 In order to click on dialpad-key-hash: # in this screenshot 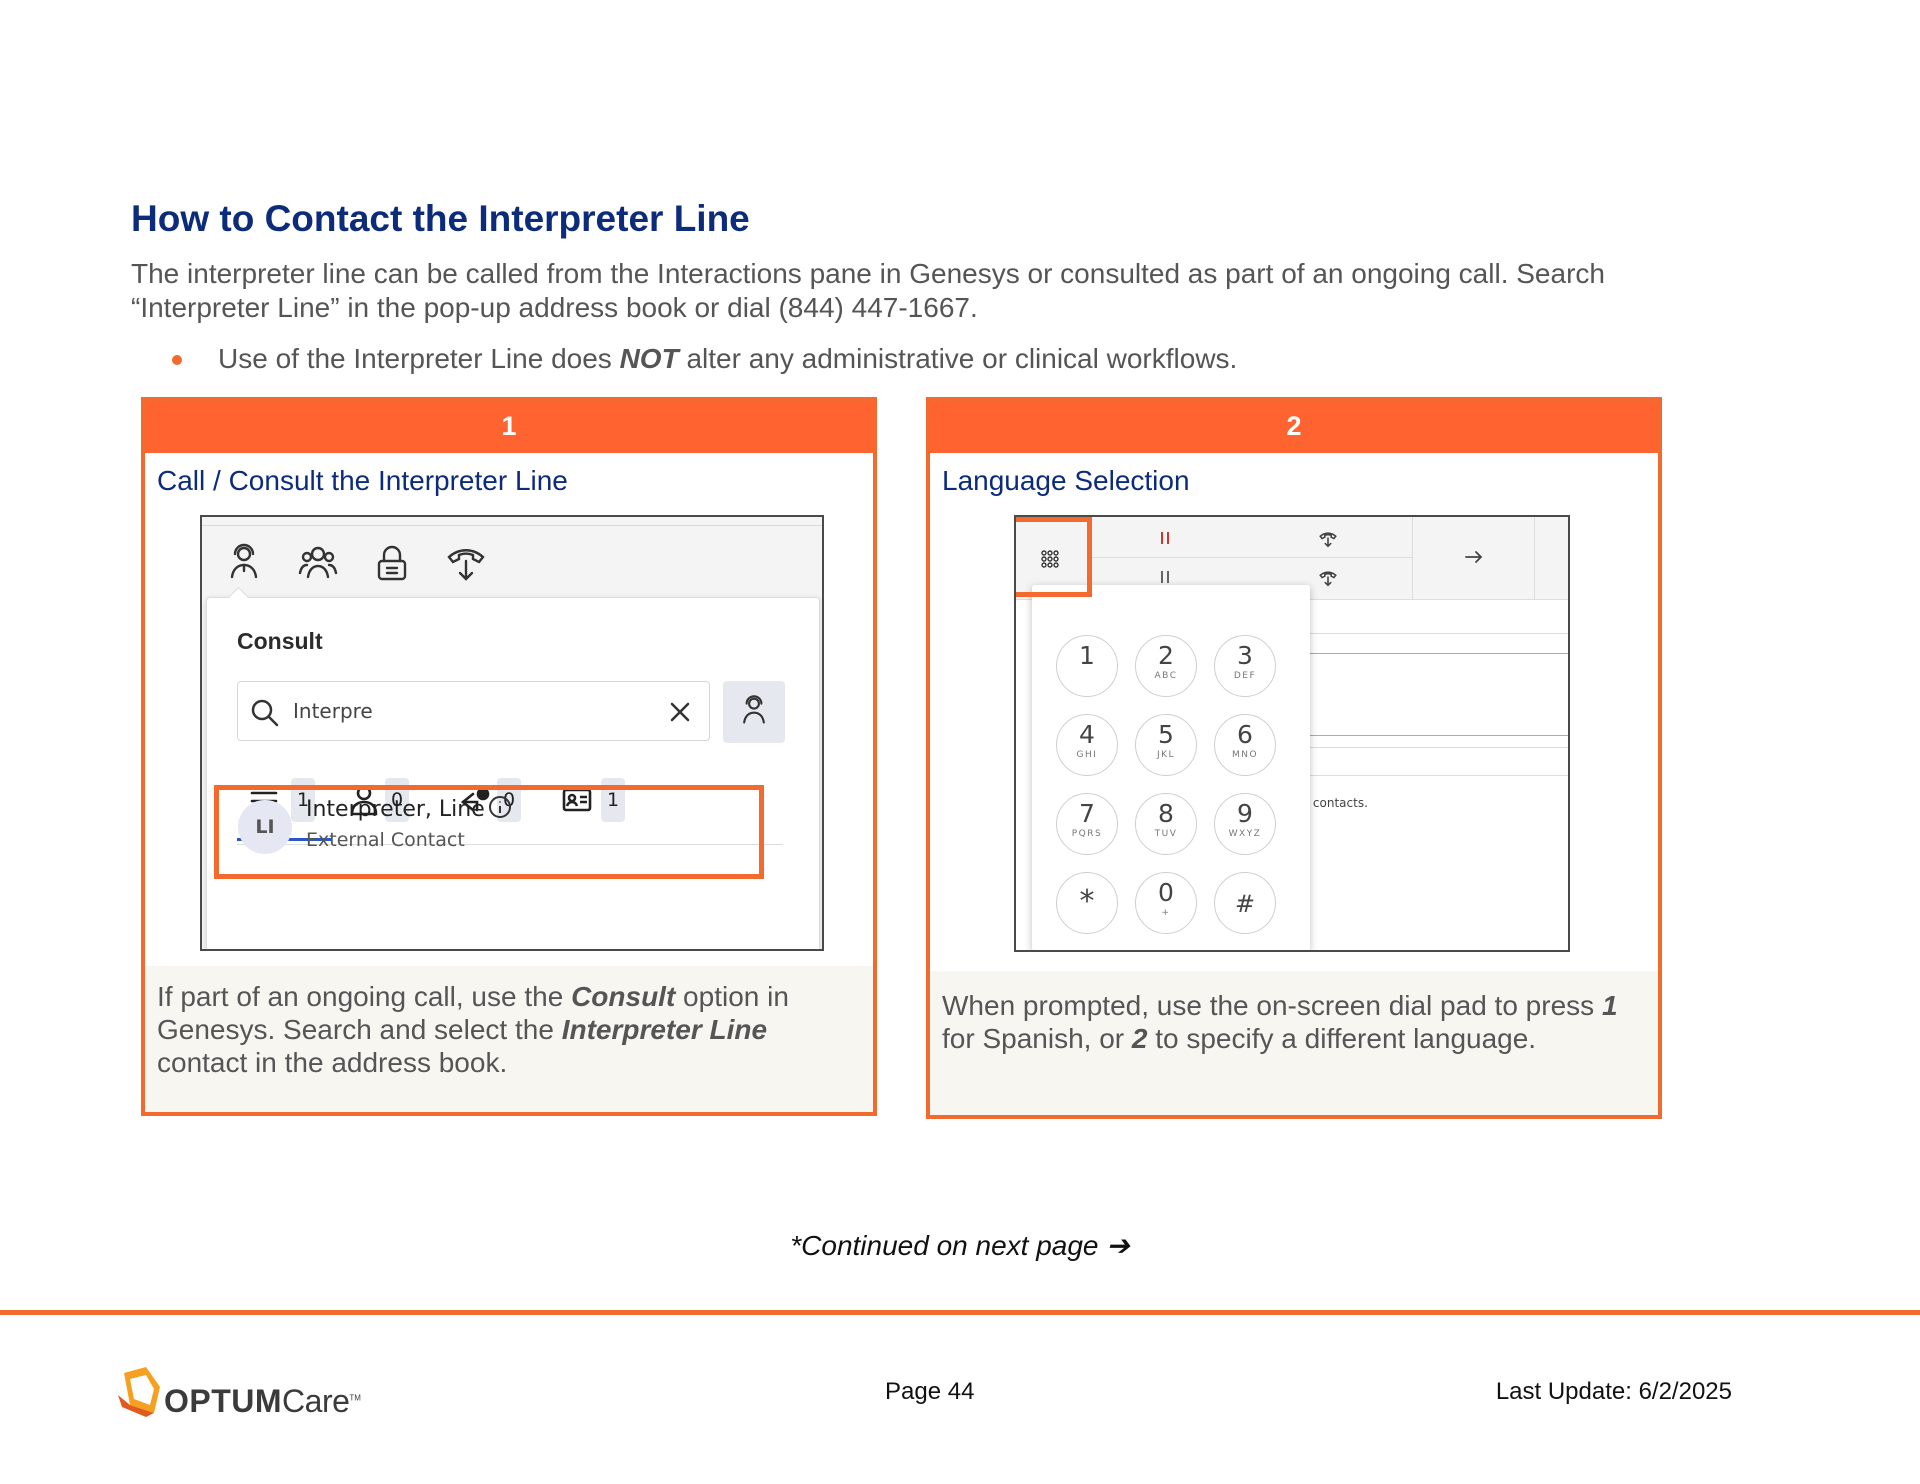, I will do `click(1245, 903)`.